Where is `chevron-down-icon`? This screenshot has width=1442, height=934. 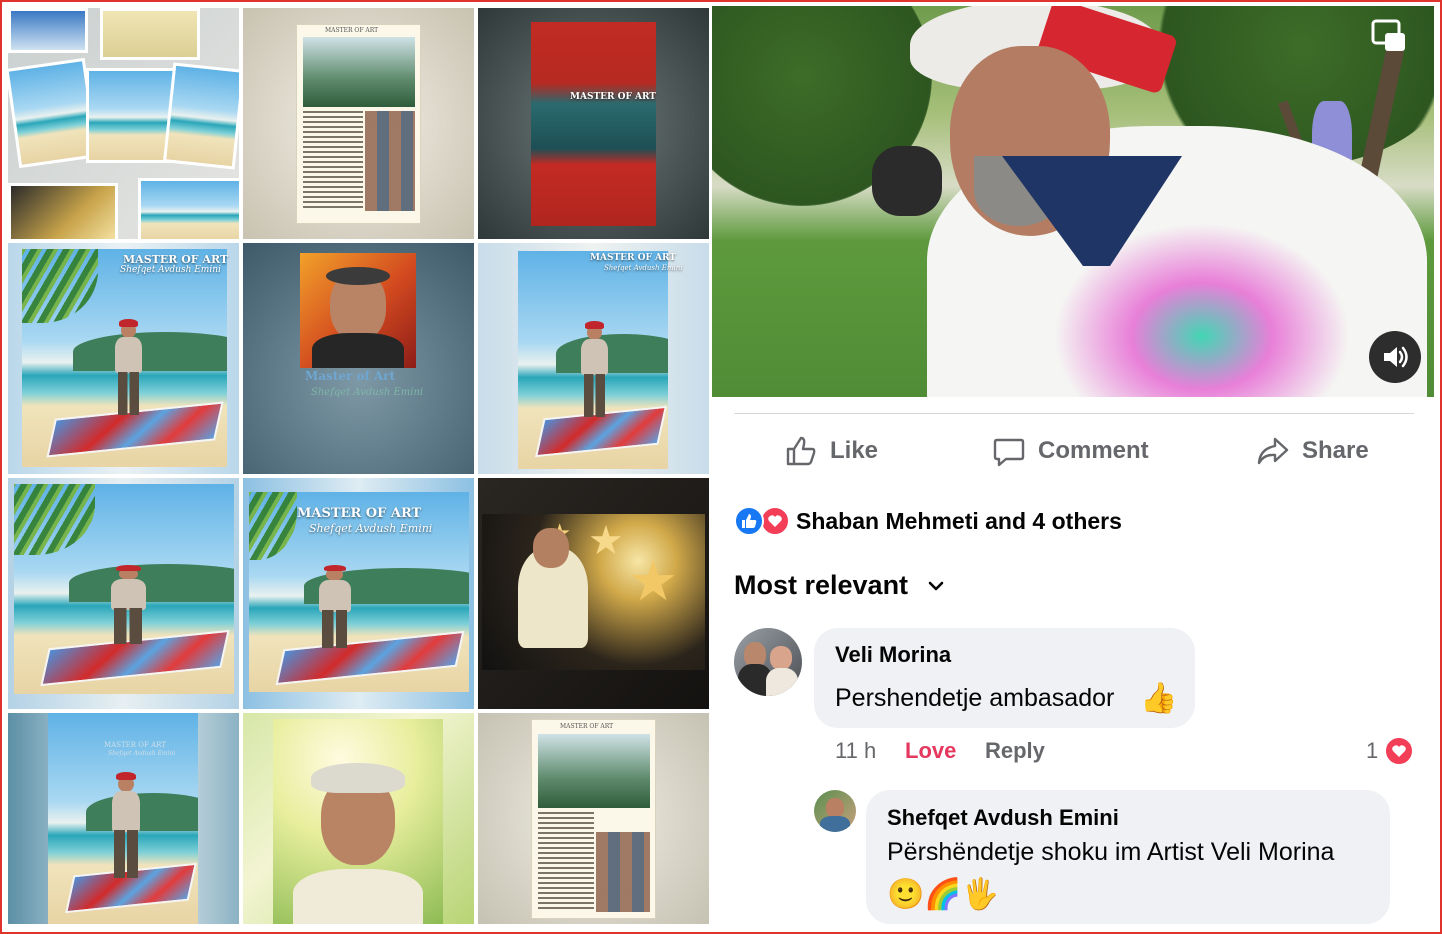
chevron-down-icon is located at coordinates (936, 585).